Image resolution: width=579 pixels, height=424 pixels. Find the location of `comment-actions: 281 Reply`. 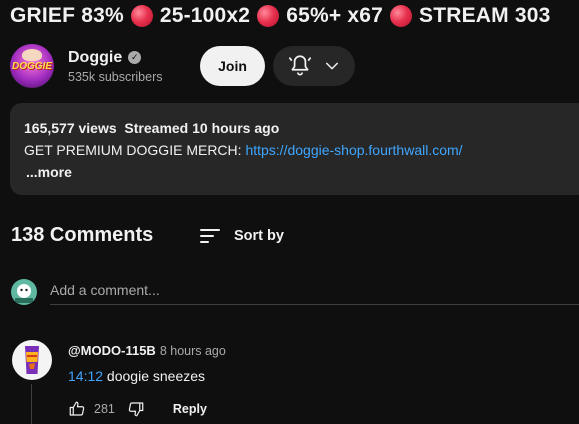

comment-actions: 281 Reply is located at coordinates (137, 409).